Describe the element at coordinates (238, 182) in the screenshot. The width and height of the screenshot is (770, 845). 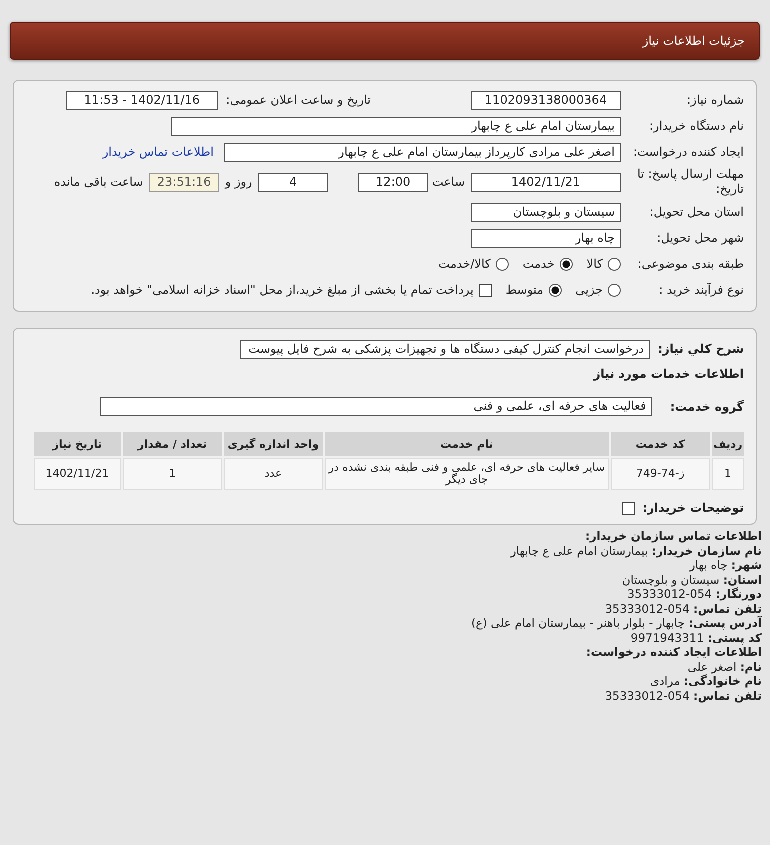
I see `field-text: روز و` at that location.